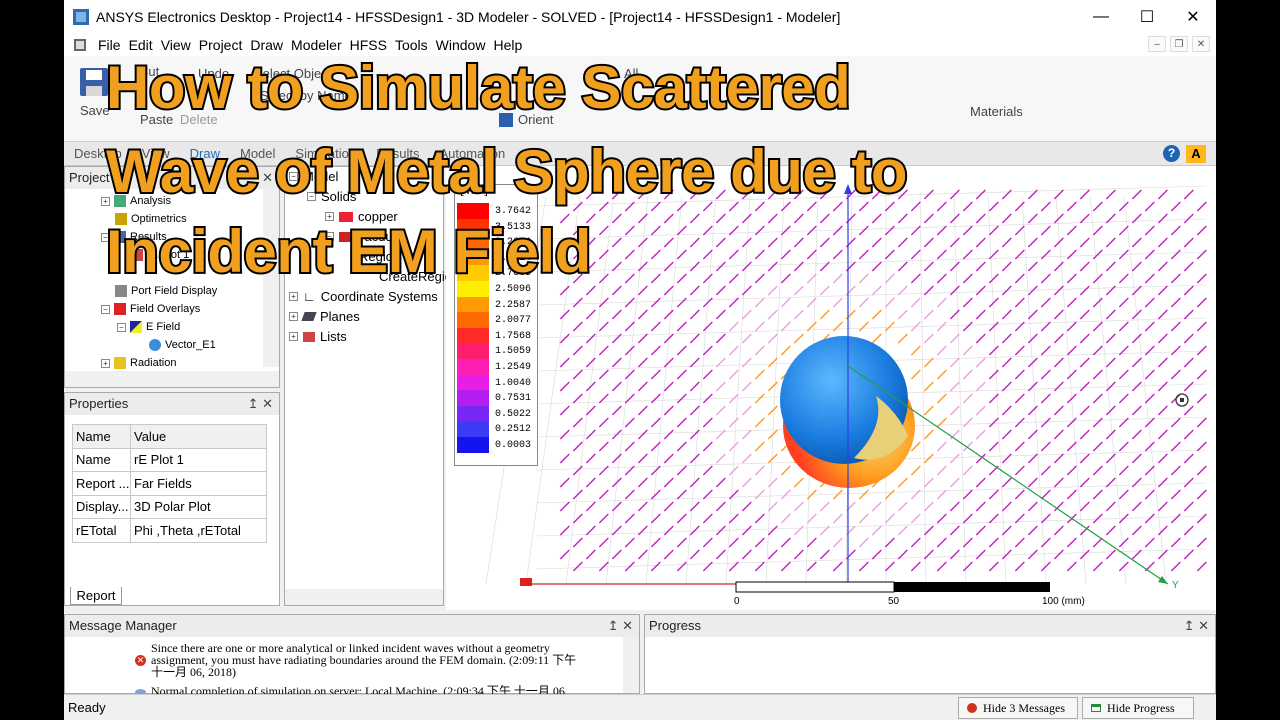 The height and width of the screenshot is (720, 1280). I want to click on hide-progress-button: Hide Progress, so click(1138, 708).